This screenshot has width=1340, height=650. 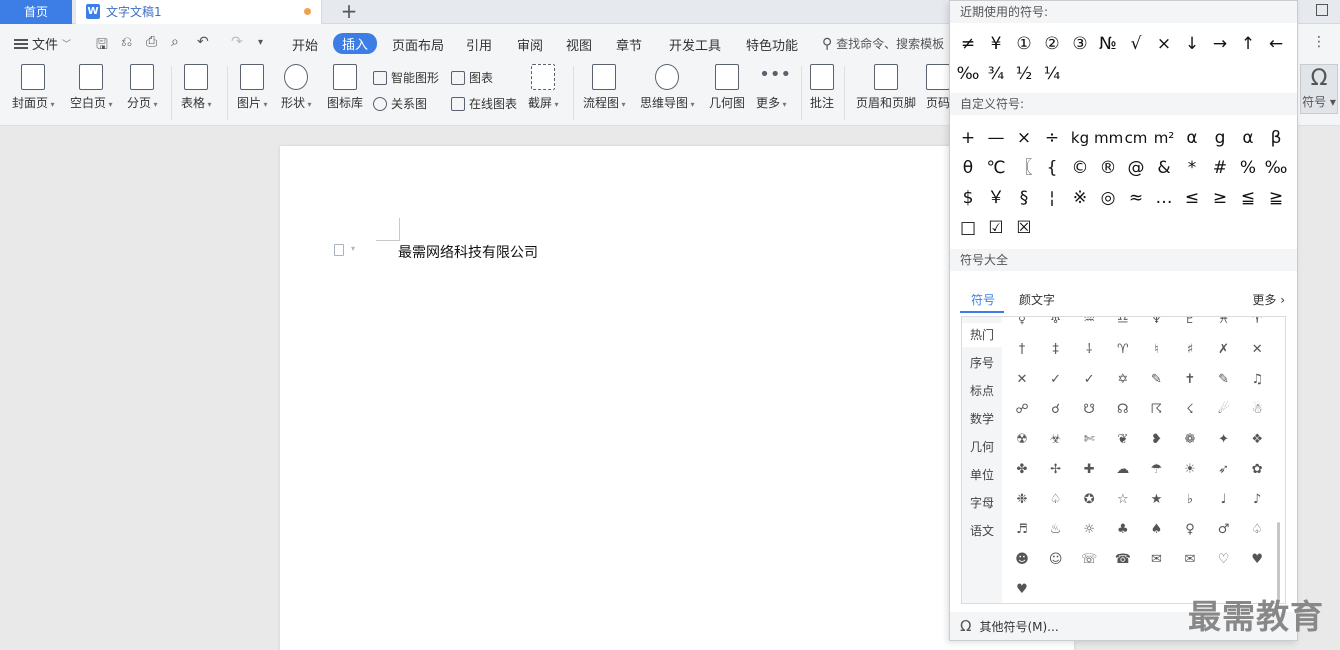 I want to click on recent-symbol: ≠, so click(x=968, y=44).